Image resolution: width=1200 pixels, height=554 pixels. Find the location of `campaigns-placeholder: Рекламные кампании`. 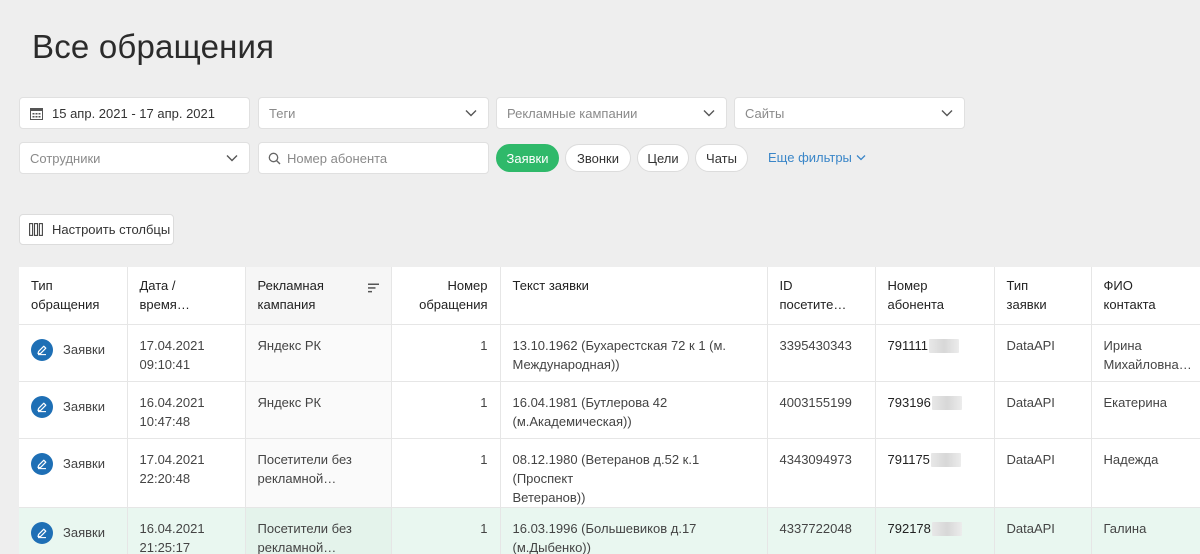

campaigns-placeholder: Рекламные кампании is located at coordinates (572, 113).